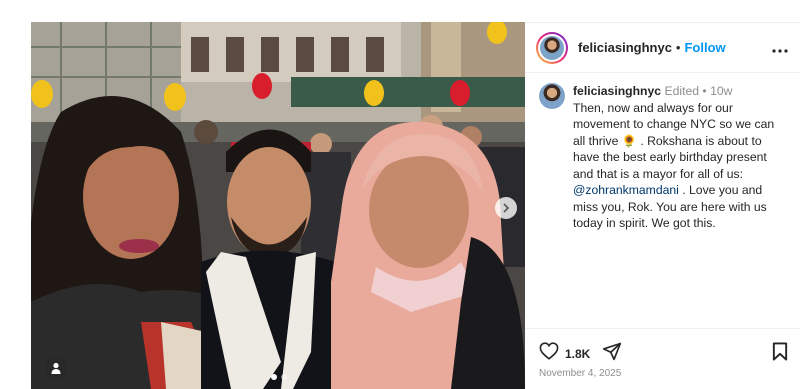  I want to click on user-icon, so click(56, 368).